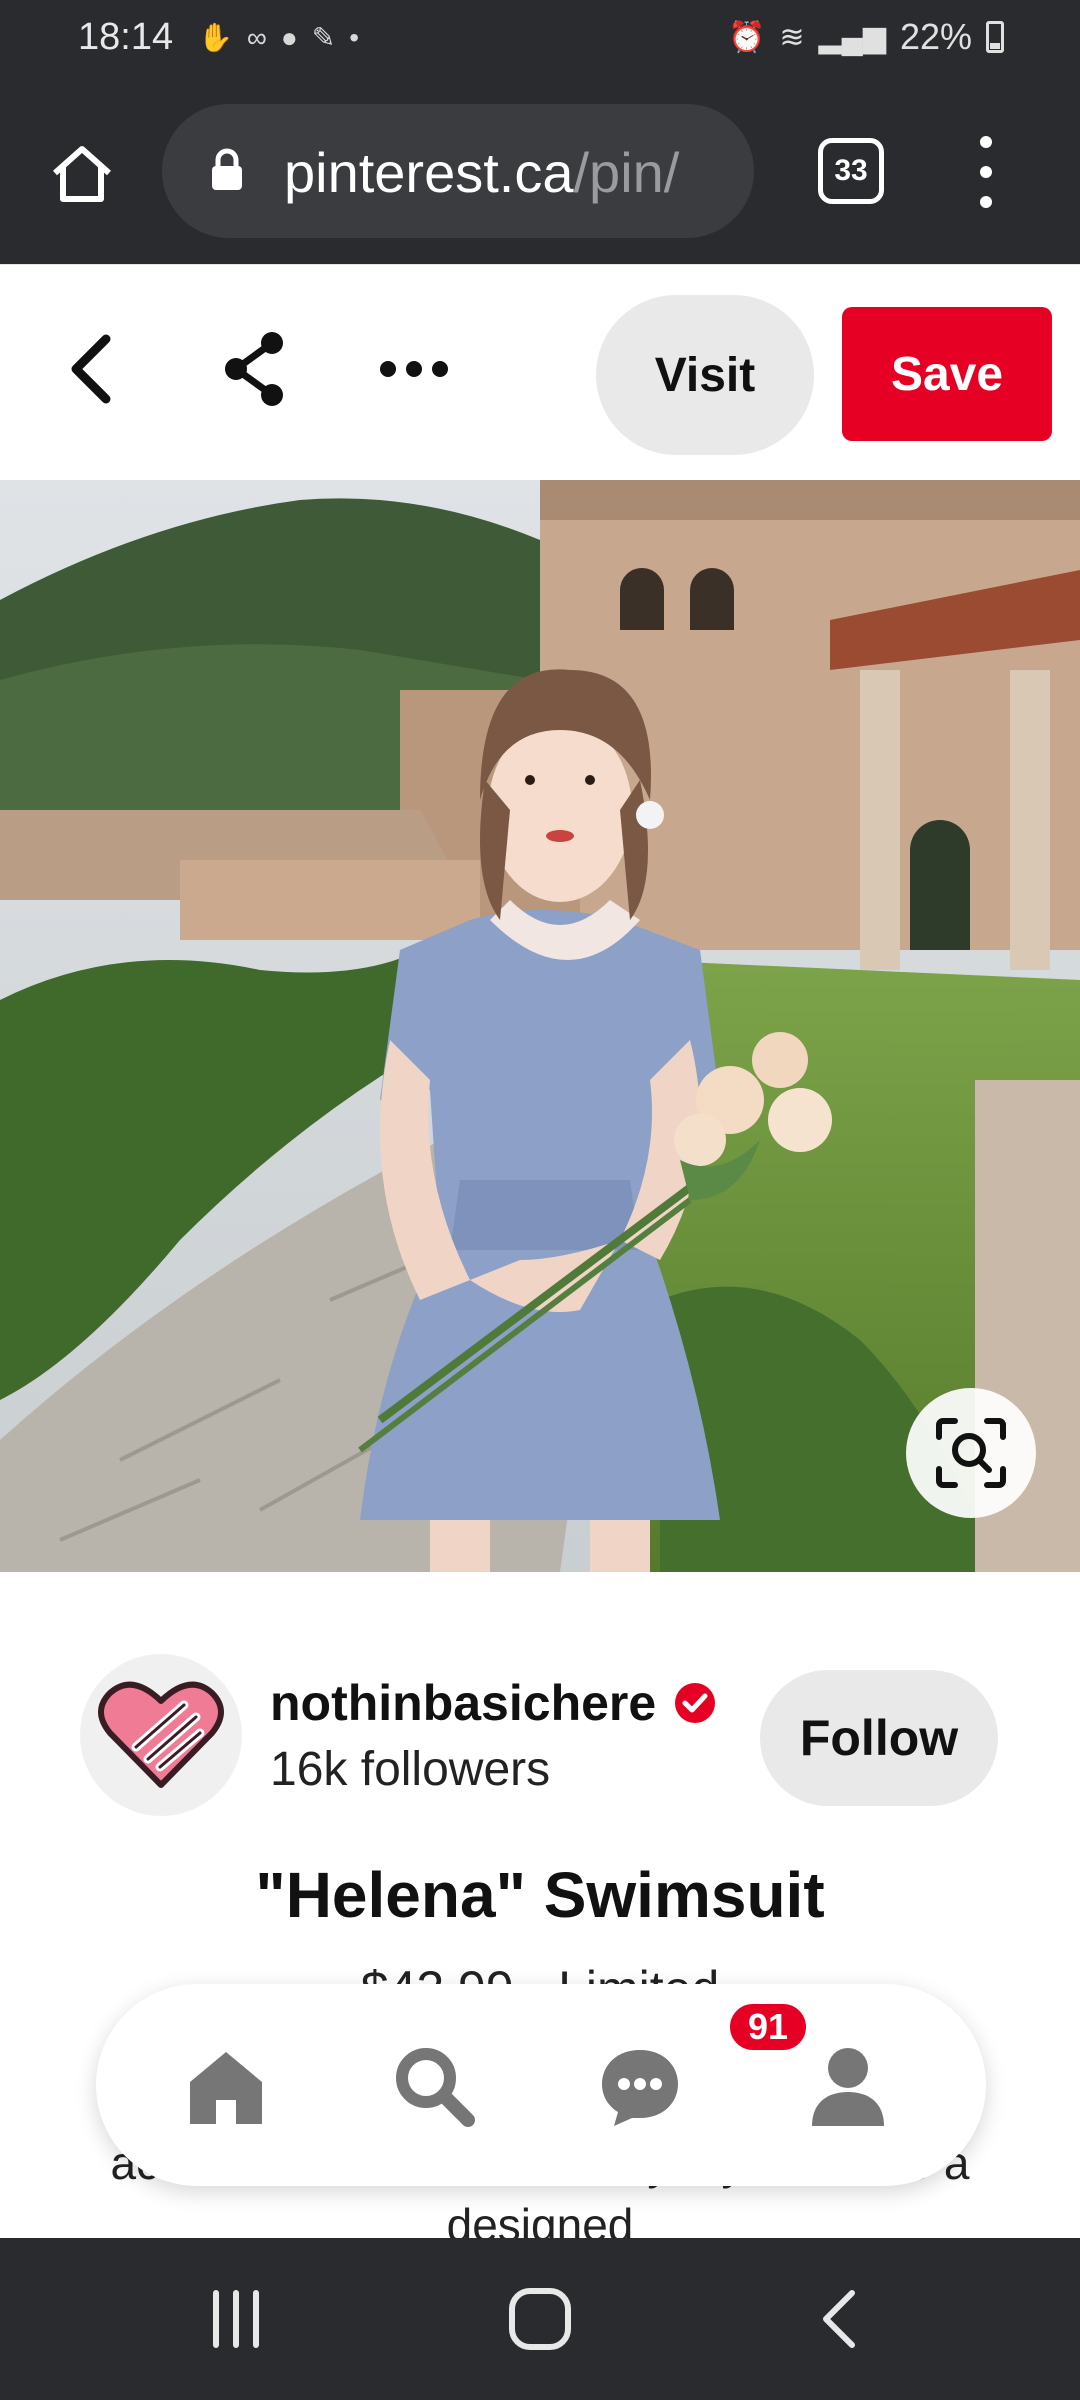 The height and width of the screenshot is (2400, 1080). I want to click on back-button, so click(95, 369).